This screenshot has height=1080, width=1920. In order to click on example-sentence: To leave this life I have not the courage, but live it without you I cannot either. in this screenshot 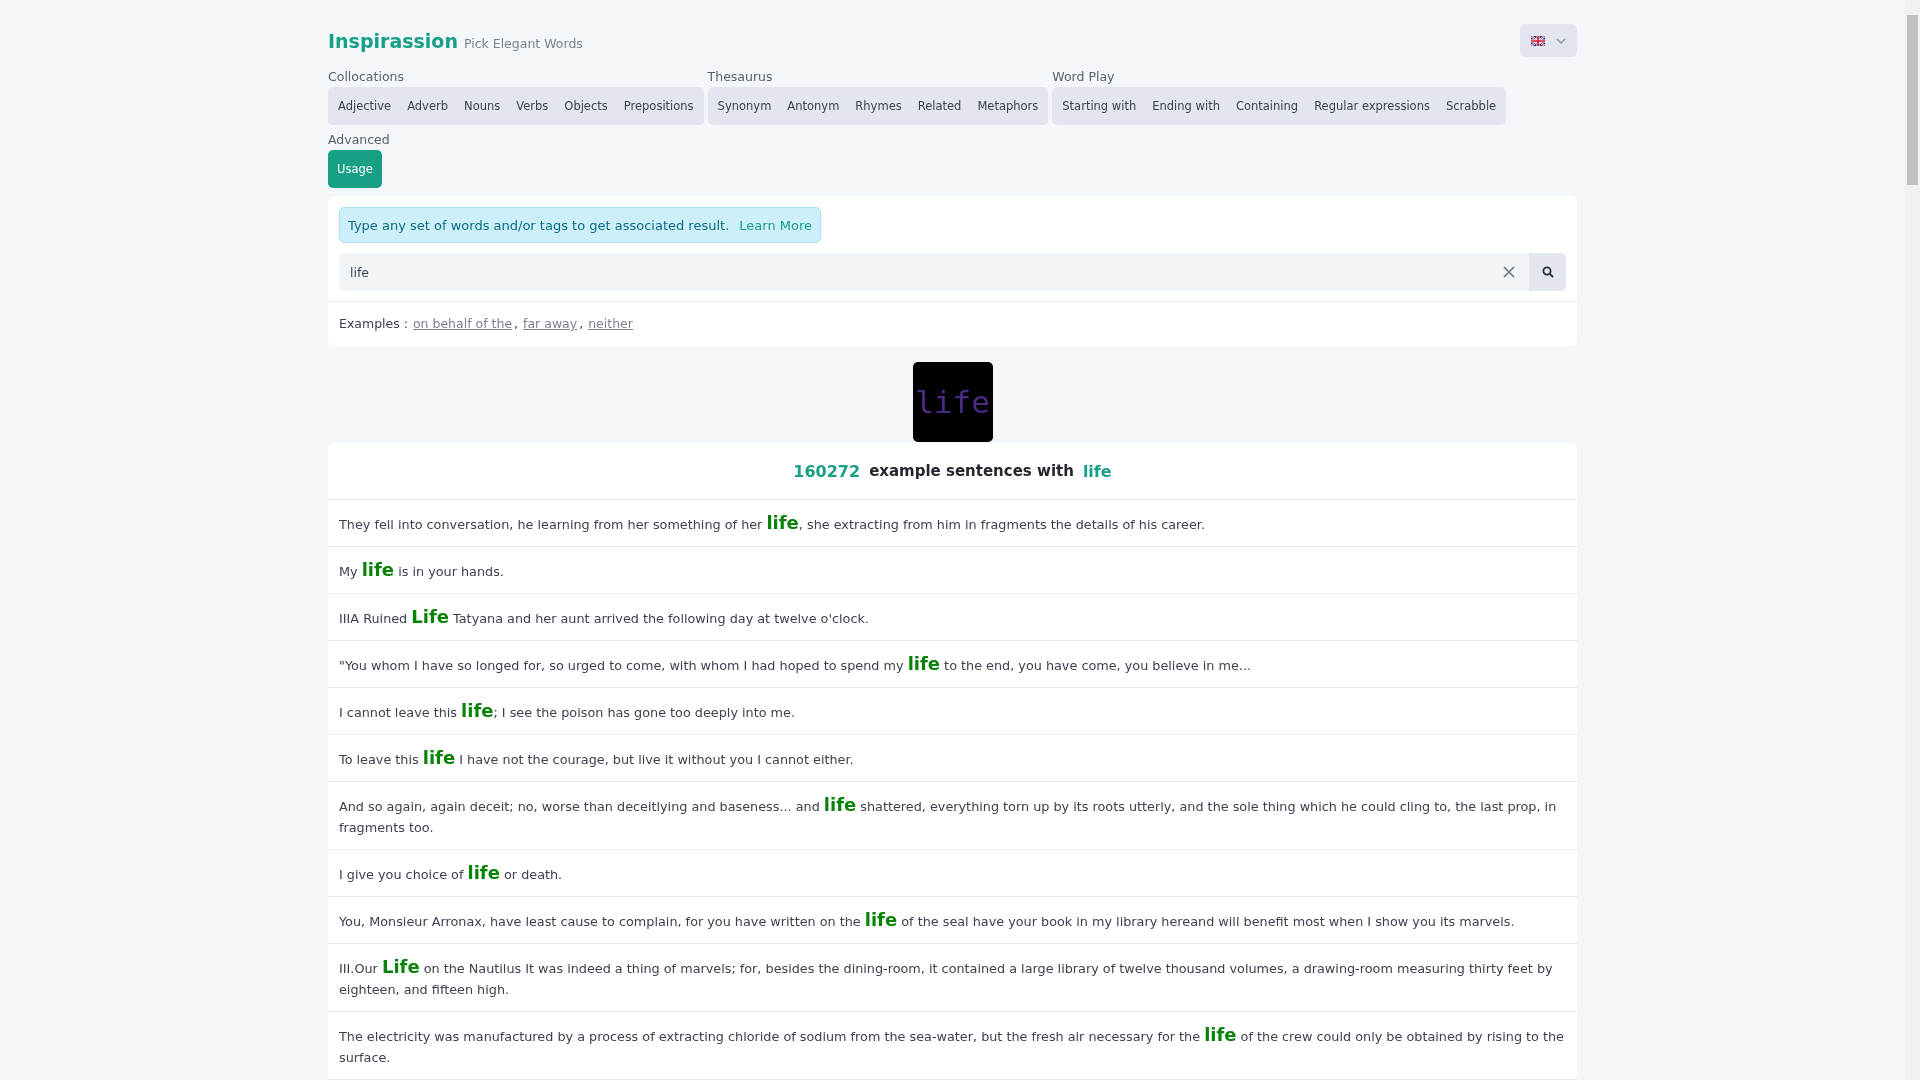, I will do `click(597, 758)`.